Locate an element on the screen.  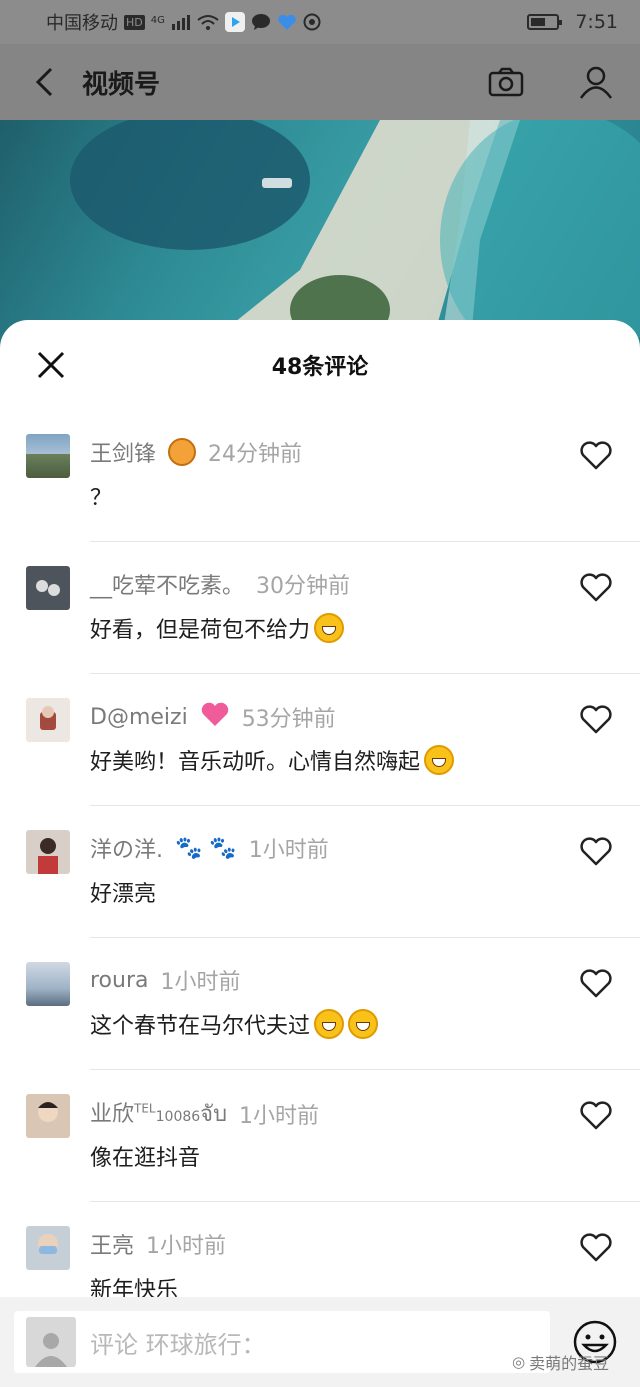
commenter-name: 洋の洋. is located at coordinates (126, 848).